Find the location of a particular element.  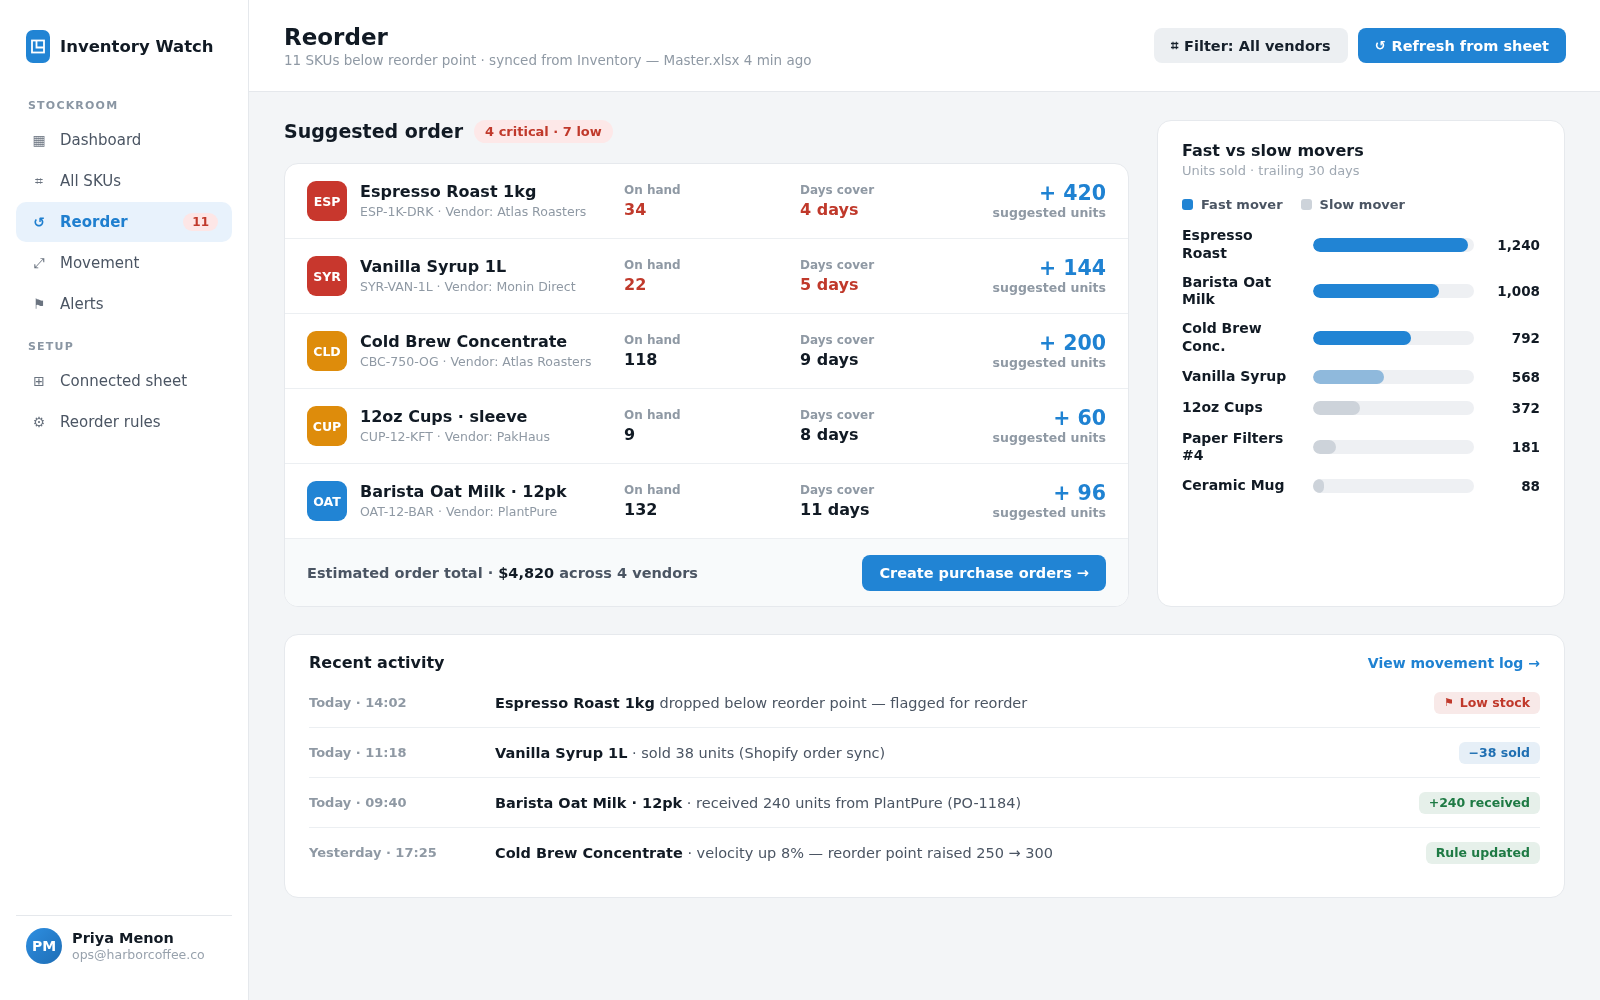

nav-item: ⚙ Reorder rules is located at coordinates (124, 422).